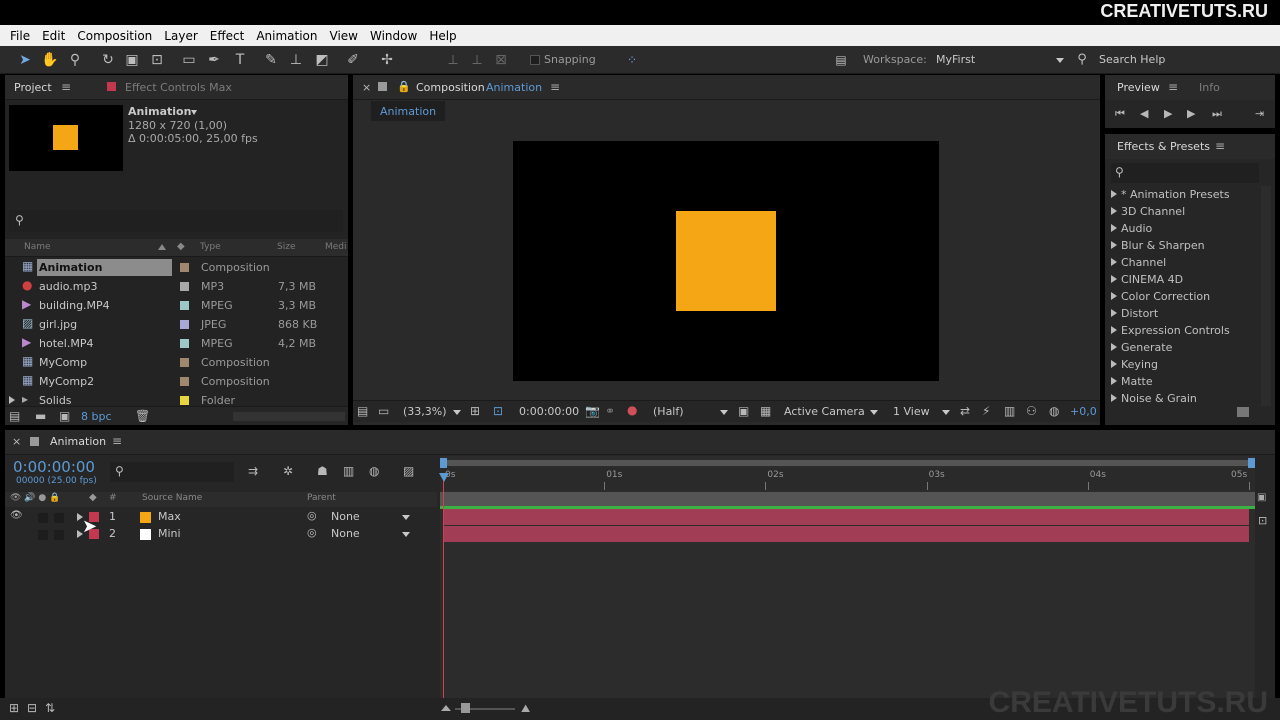 Image resolution: width=1280 pixels, height=720 pixels. What do you see at coordinates (1217, 114) in the screenshot?
I see `last-frame-icon: ⏭` at bounding box center [1217, 114].